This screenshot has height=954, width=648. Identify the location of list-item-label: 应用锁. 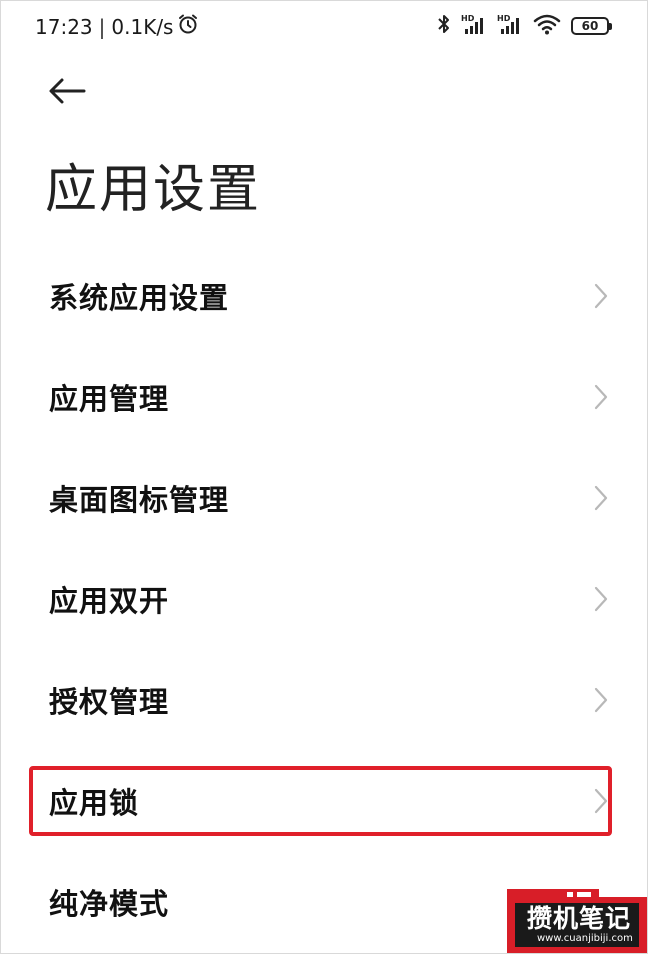
(94, 802).